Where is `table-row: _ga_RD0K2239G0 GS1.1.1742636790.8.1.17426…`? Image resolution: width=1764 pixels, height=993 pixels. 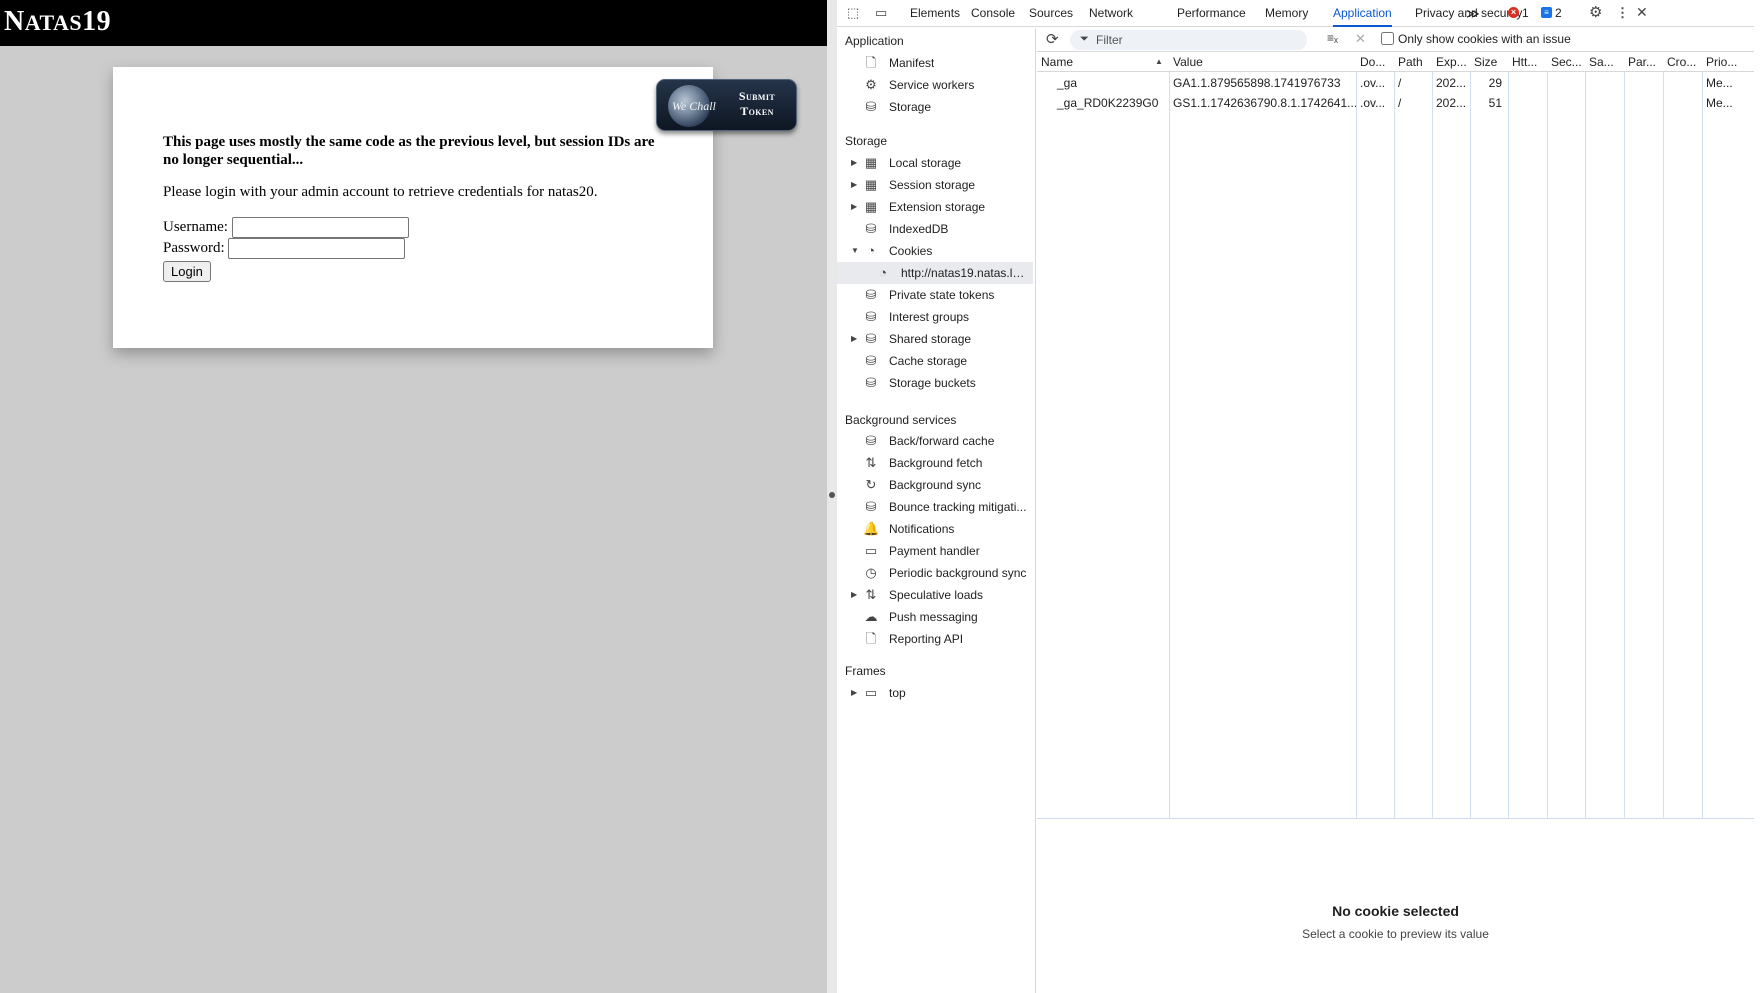 table-row: _ga_RD0K2239G0 GS1.1.1742636790.8.1.17426… is located at coordinates (1395, 103).